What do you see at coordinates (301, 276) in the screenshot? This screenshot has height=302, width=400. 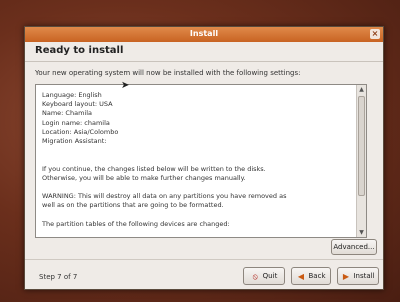 I see `back-arrow-icon: ◀` at bounding box center [301, 276].